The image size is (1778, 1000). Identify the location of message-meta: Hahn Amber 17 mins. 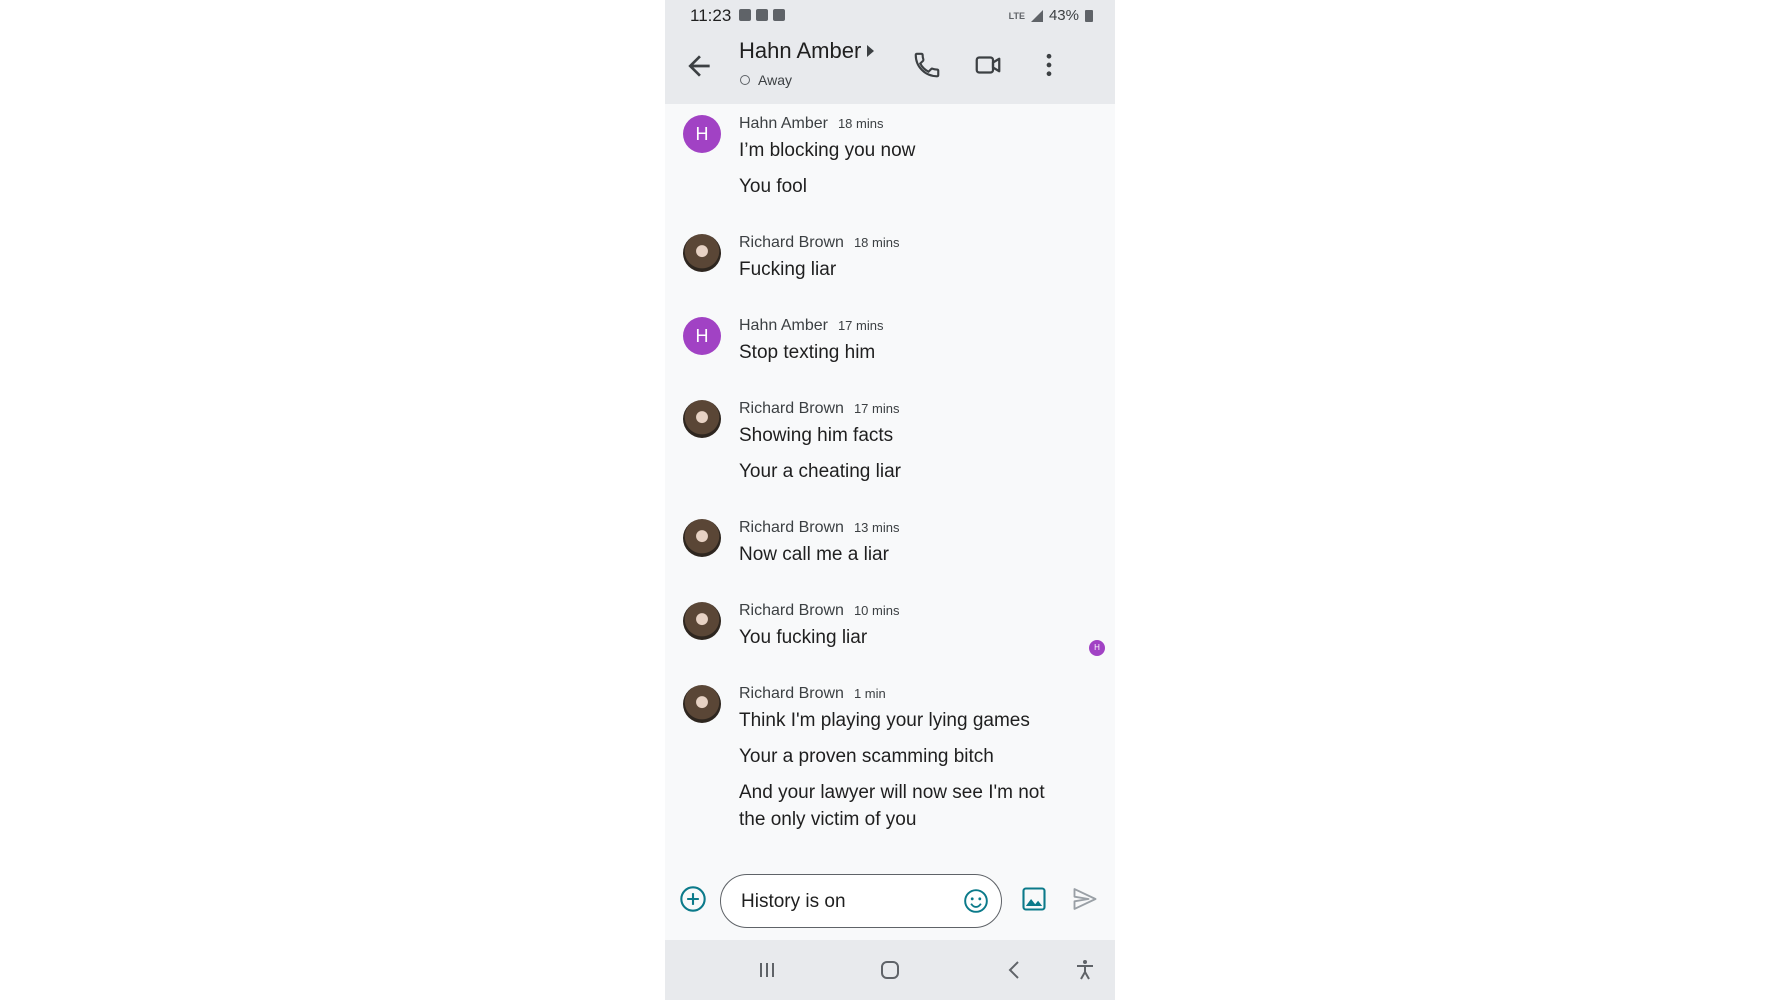
(811, 326).